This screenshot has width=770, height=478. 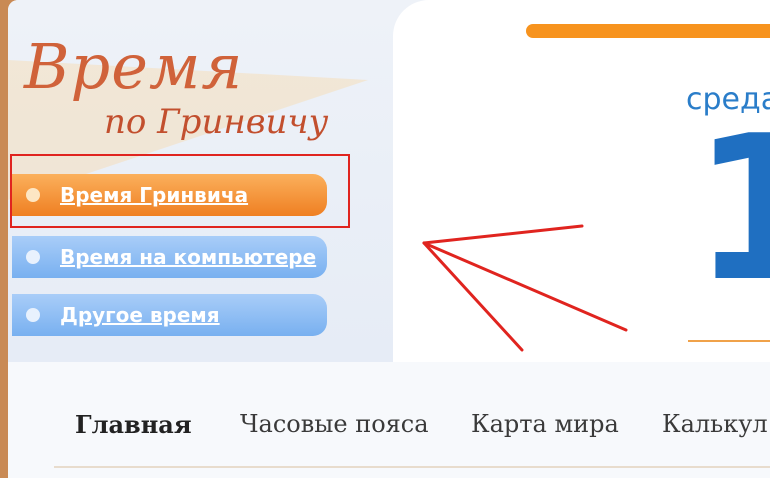 What do you see at coordinates (133, 424) in the screenshot?
I see `nav-item-home: Главная` at bounding box center [133, 424].